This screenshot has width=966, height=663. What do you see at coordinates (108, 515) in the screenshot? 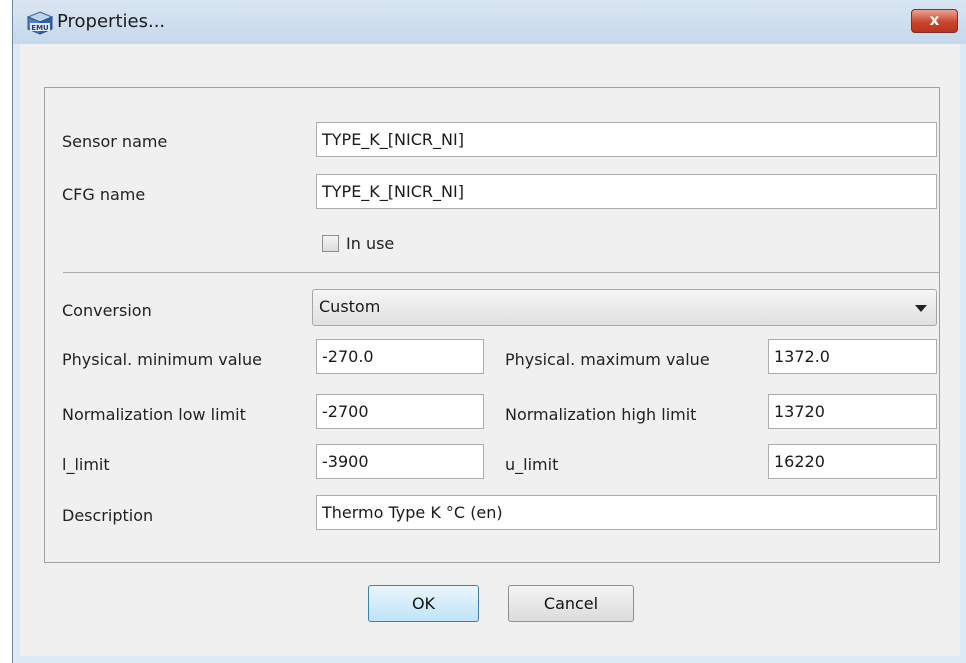
I see `description-label: Description` at bounding box center [108, 515].